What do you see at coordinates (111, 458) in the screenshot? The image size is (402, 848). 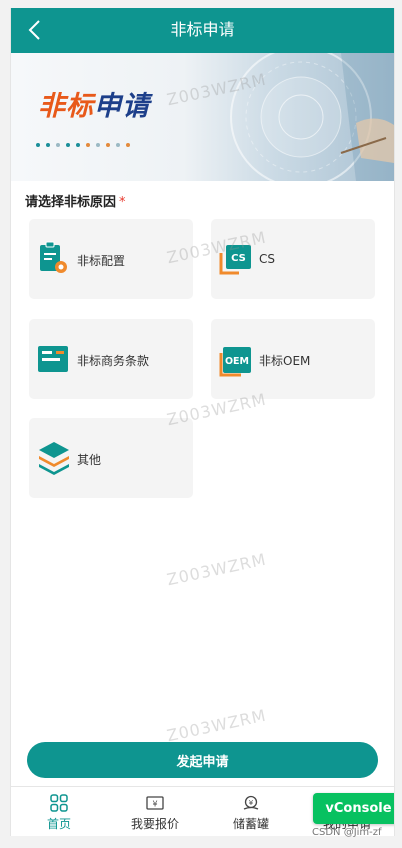 I see `reason-option-other: 其他` at bounding box center [111, 458].